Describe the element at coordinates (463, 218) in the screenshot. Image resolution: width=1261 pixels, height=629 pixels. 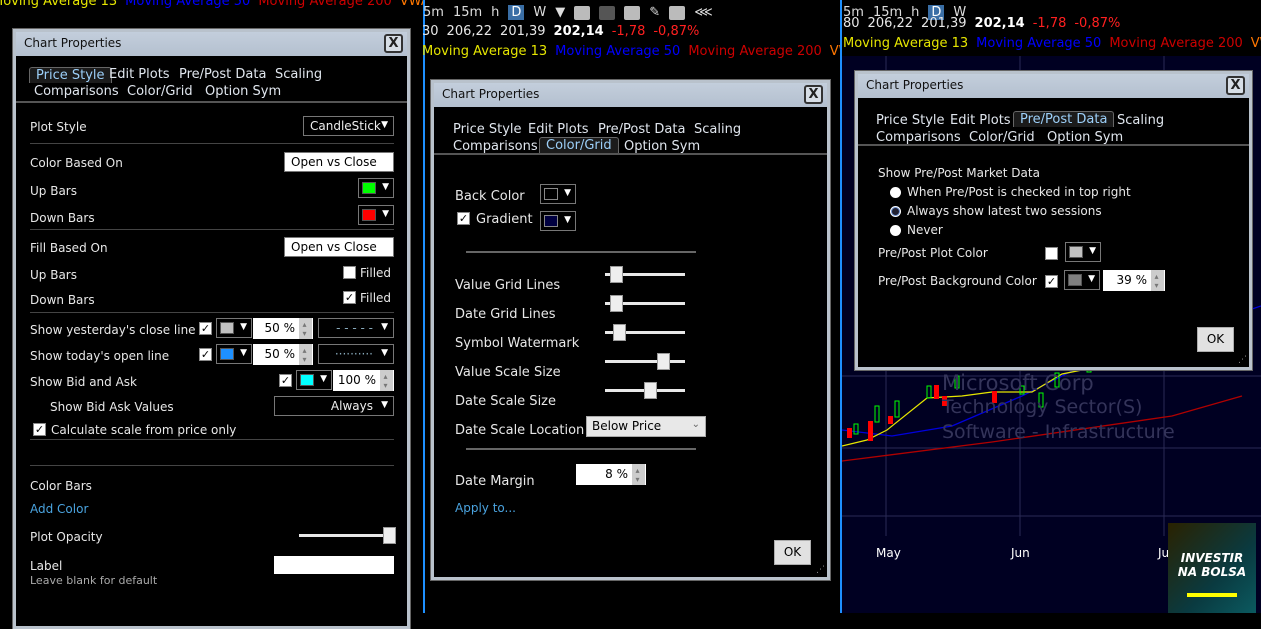
I see `gradient-checkbox: ✓` at that location.